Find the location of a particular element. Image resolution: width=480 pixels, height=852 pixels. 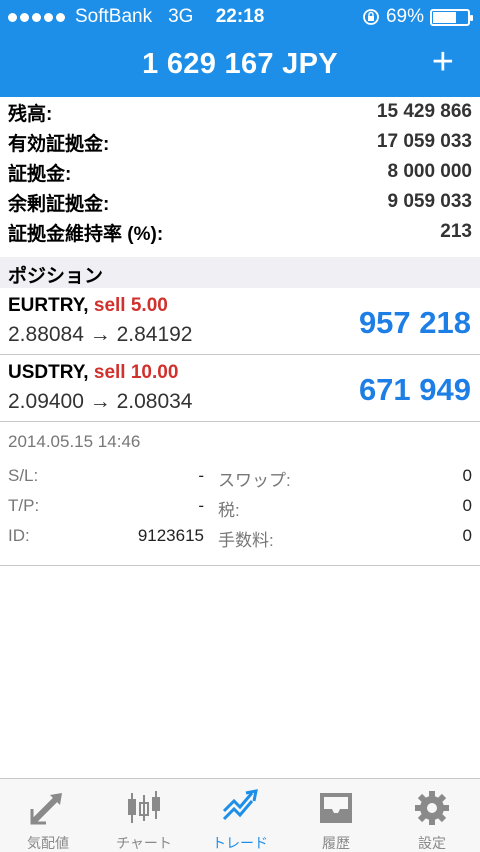

summary-value: 15 429 866 is located at coordinates (424, 111).